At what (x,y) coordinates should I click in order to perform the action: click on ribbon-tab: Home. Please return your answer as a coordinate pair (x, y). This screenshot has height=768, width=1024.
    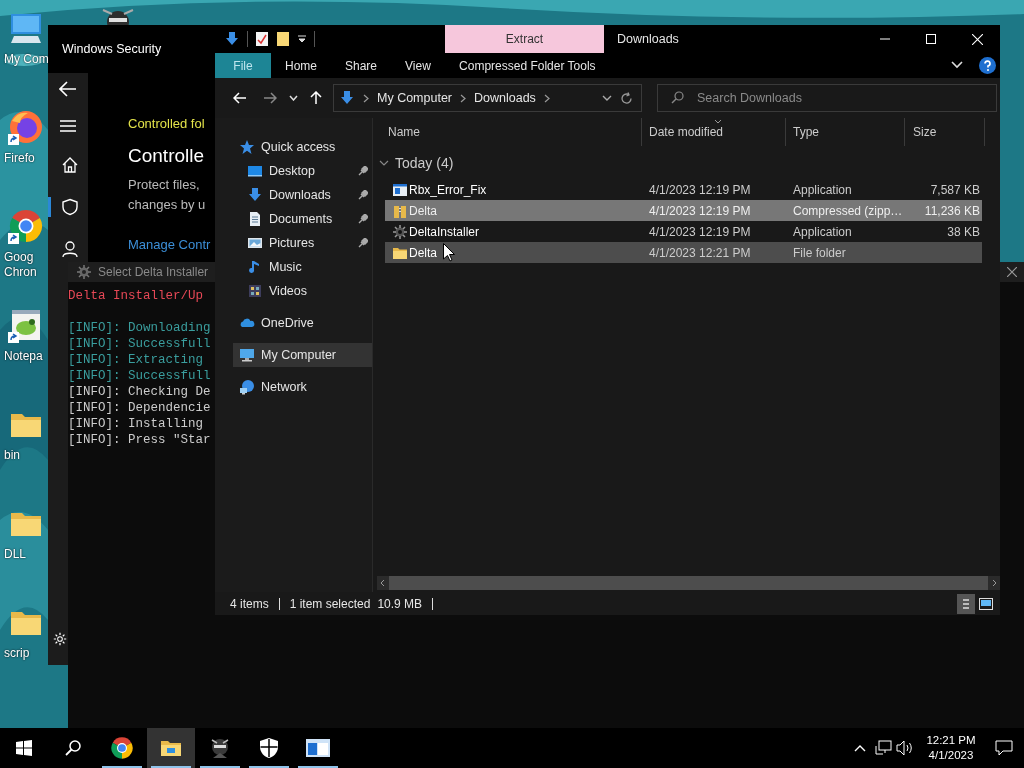
    Looking at the image, I should click on (301, 65).